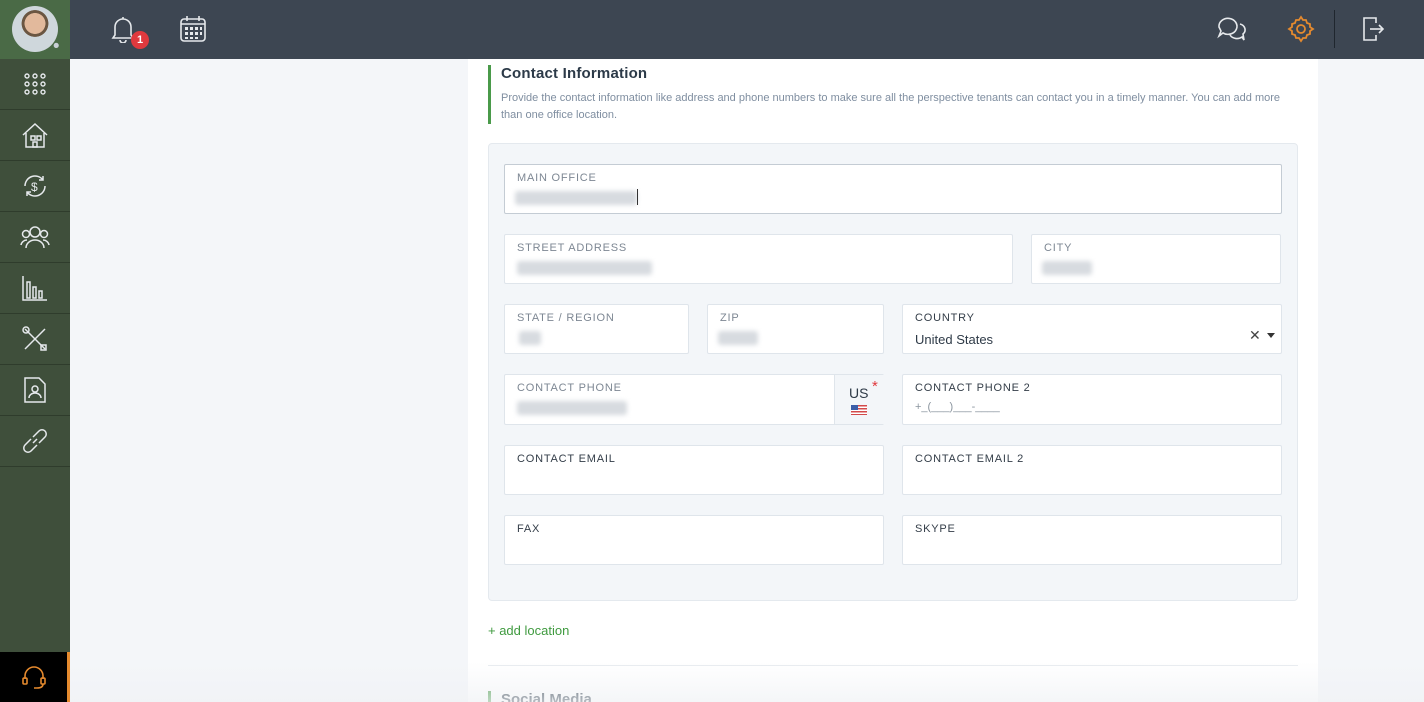  Describe the element at coordinates (572, 408) in the screenshot. I see `contact-phone-value` at that location.